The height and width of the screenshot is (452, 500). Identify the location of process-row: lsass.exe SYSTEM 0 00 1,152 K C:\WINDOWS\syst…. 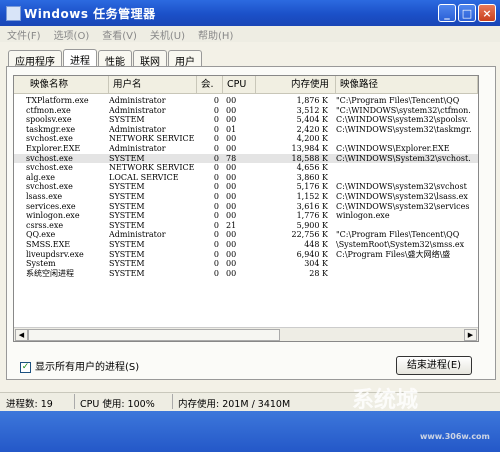
(246, 197).